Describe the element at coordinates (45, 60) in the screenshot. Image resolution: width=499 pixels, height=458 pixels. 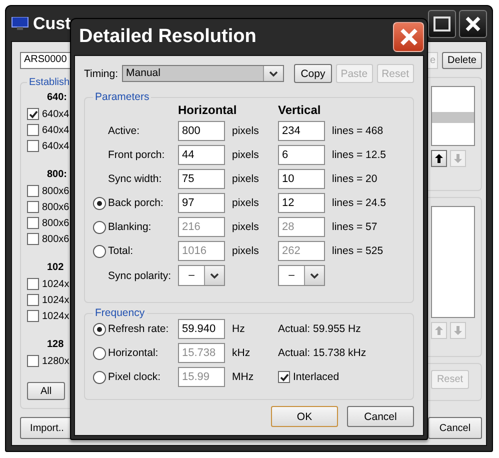
I see `profile-select: ARS0000` at that location.